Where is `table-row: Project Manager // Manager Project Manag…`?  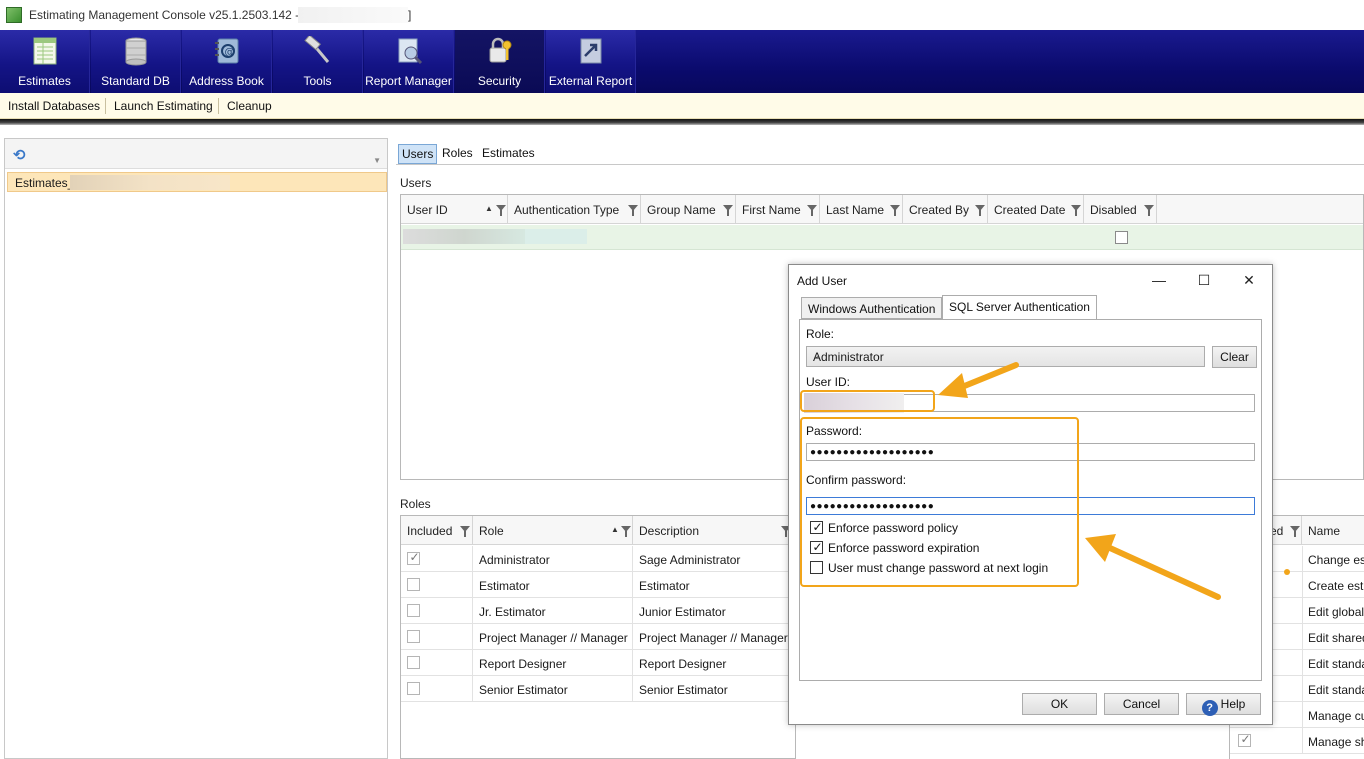 table-row: Project Manager // Manager Project Manag… is located at coordinates (598, 637).